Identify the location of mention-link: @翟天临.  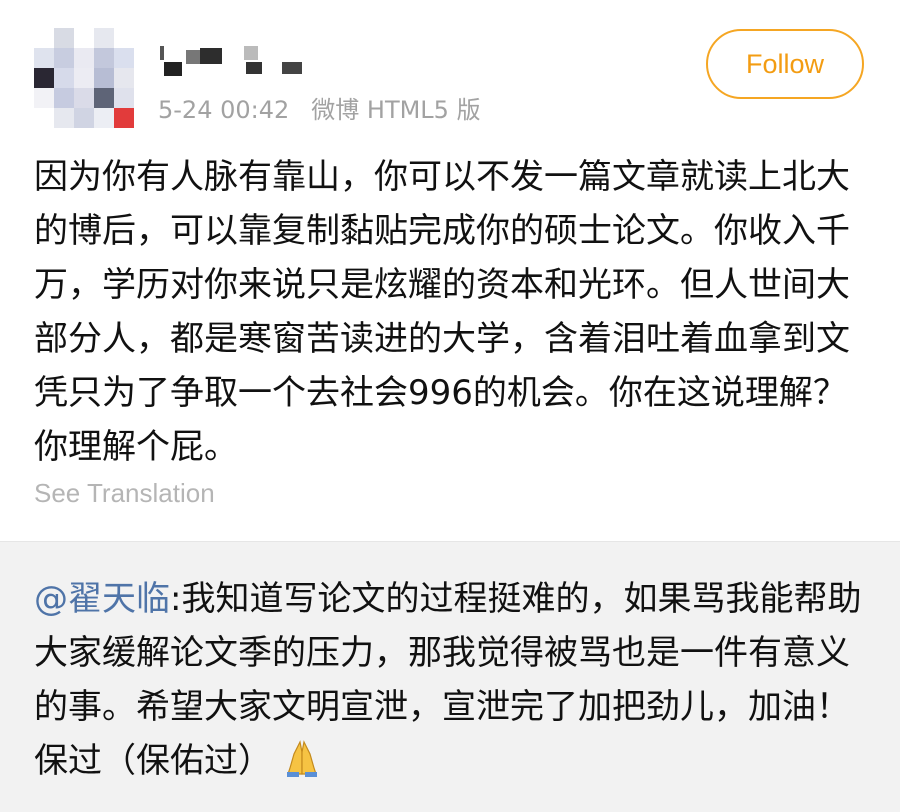
(102, 599).